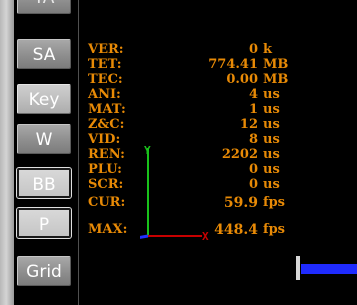 This screenshot has width=357, height=305. Describe the element at coordinates (44, 223) in the screenshot. I see `p-button: P` at that location.